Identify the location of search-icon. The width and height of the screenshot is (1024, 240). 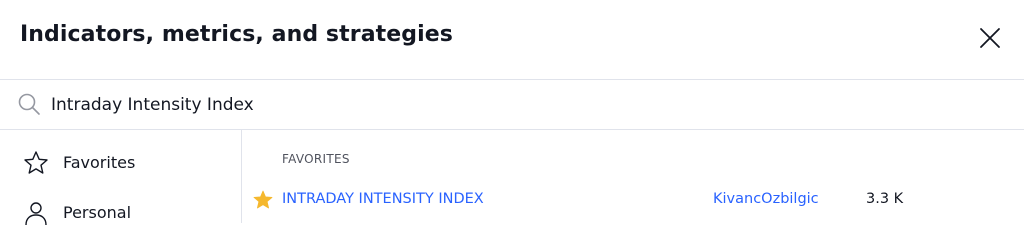
(29, 104).